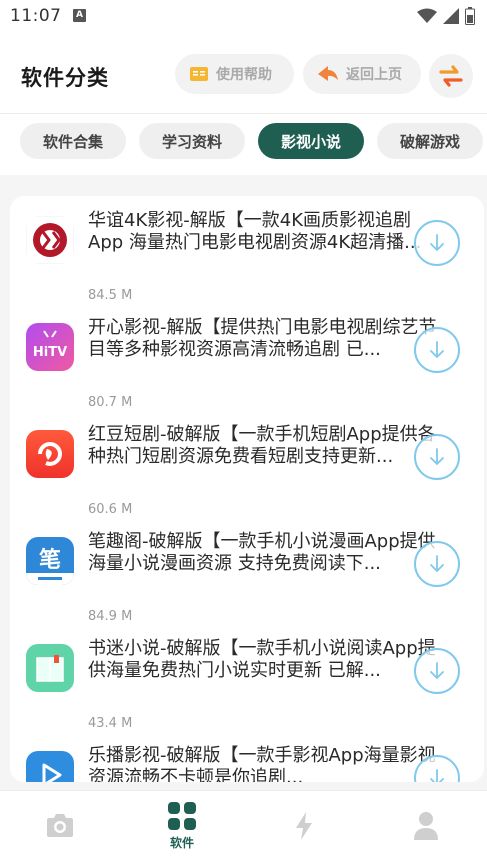 The height and width of the screenshot is (865, 487). I want to click on nav-camera, so click(60, 825).